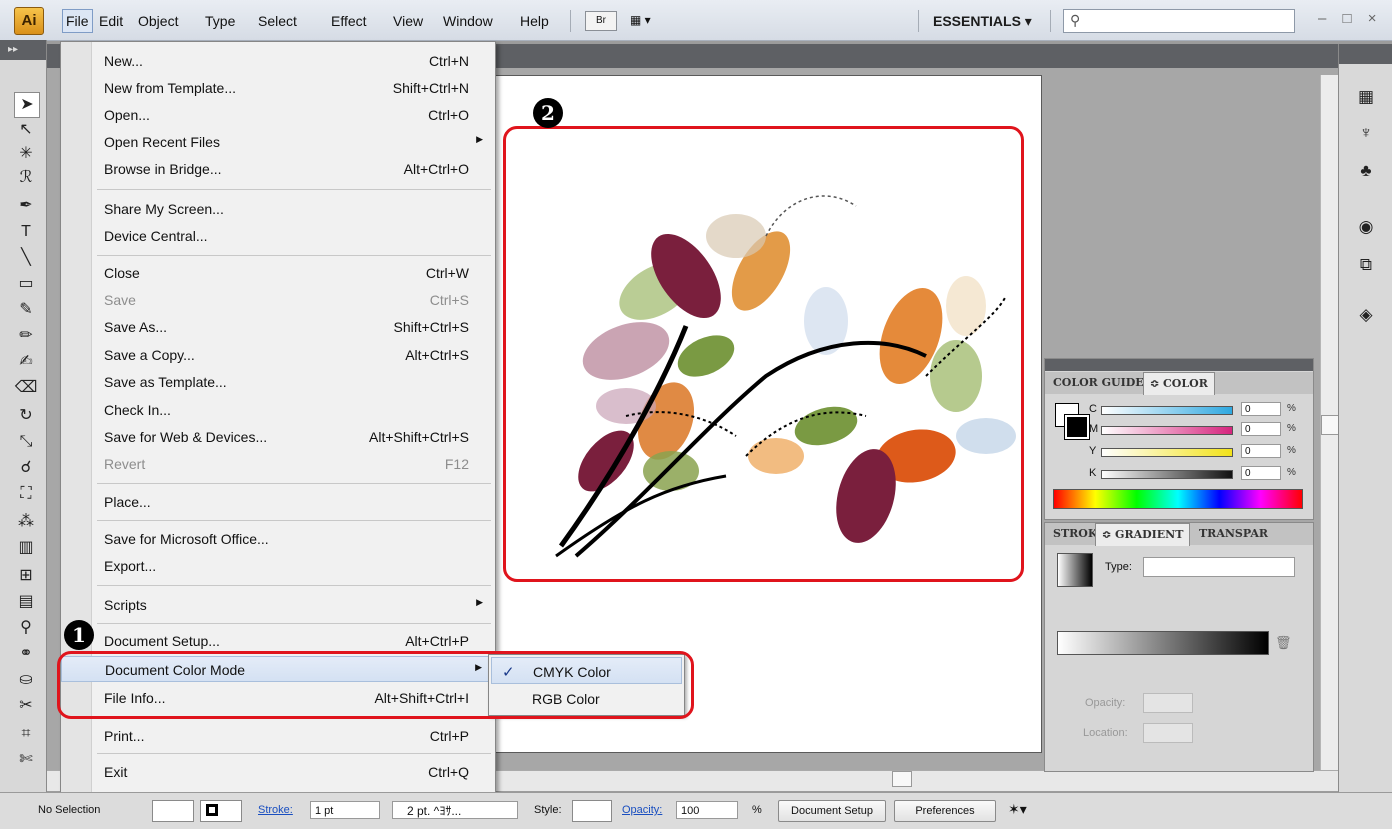 This screenshot has width=1392, height=829. What do you see at coordinates (1017, 809) in the screenshot?
I see `isolate-selected-icon: ✶▾` at bounding box center [1017, 809].